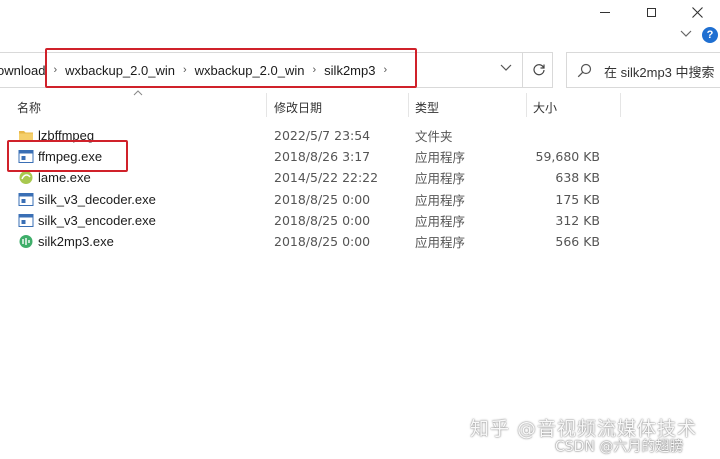  Describe the element at coordinates (231, 68) in the screenshot. I see `breadcrumb-highlight-box` at that location.